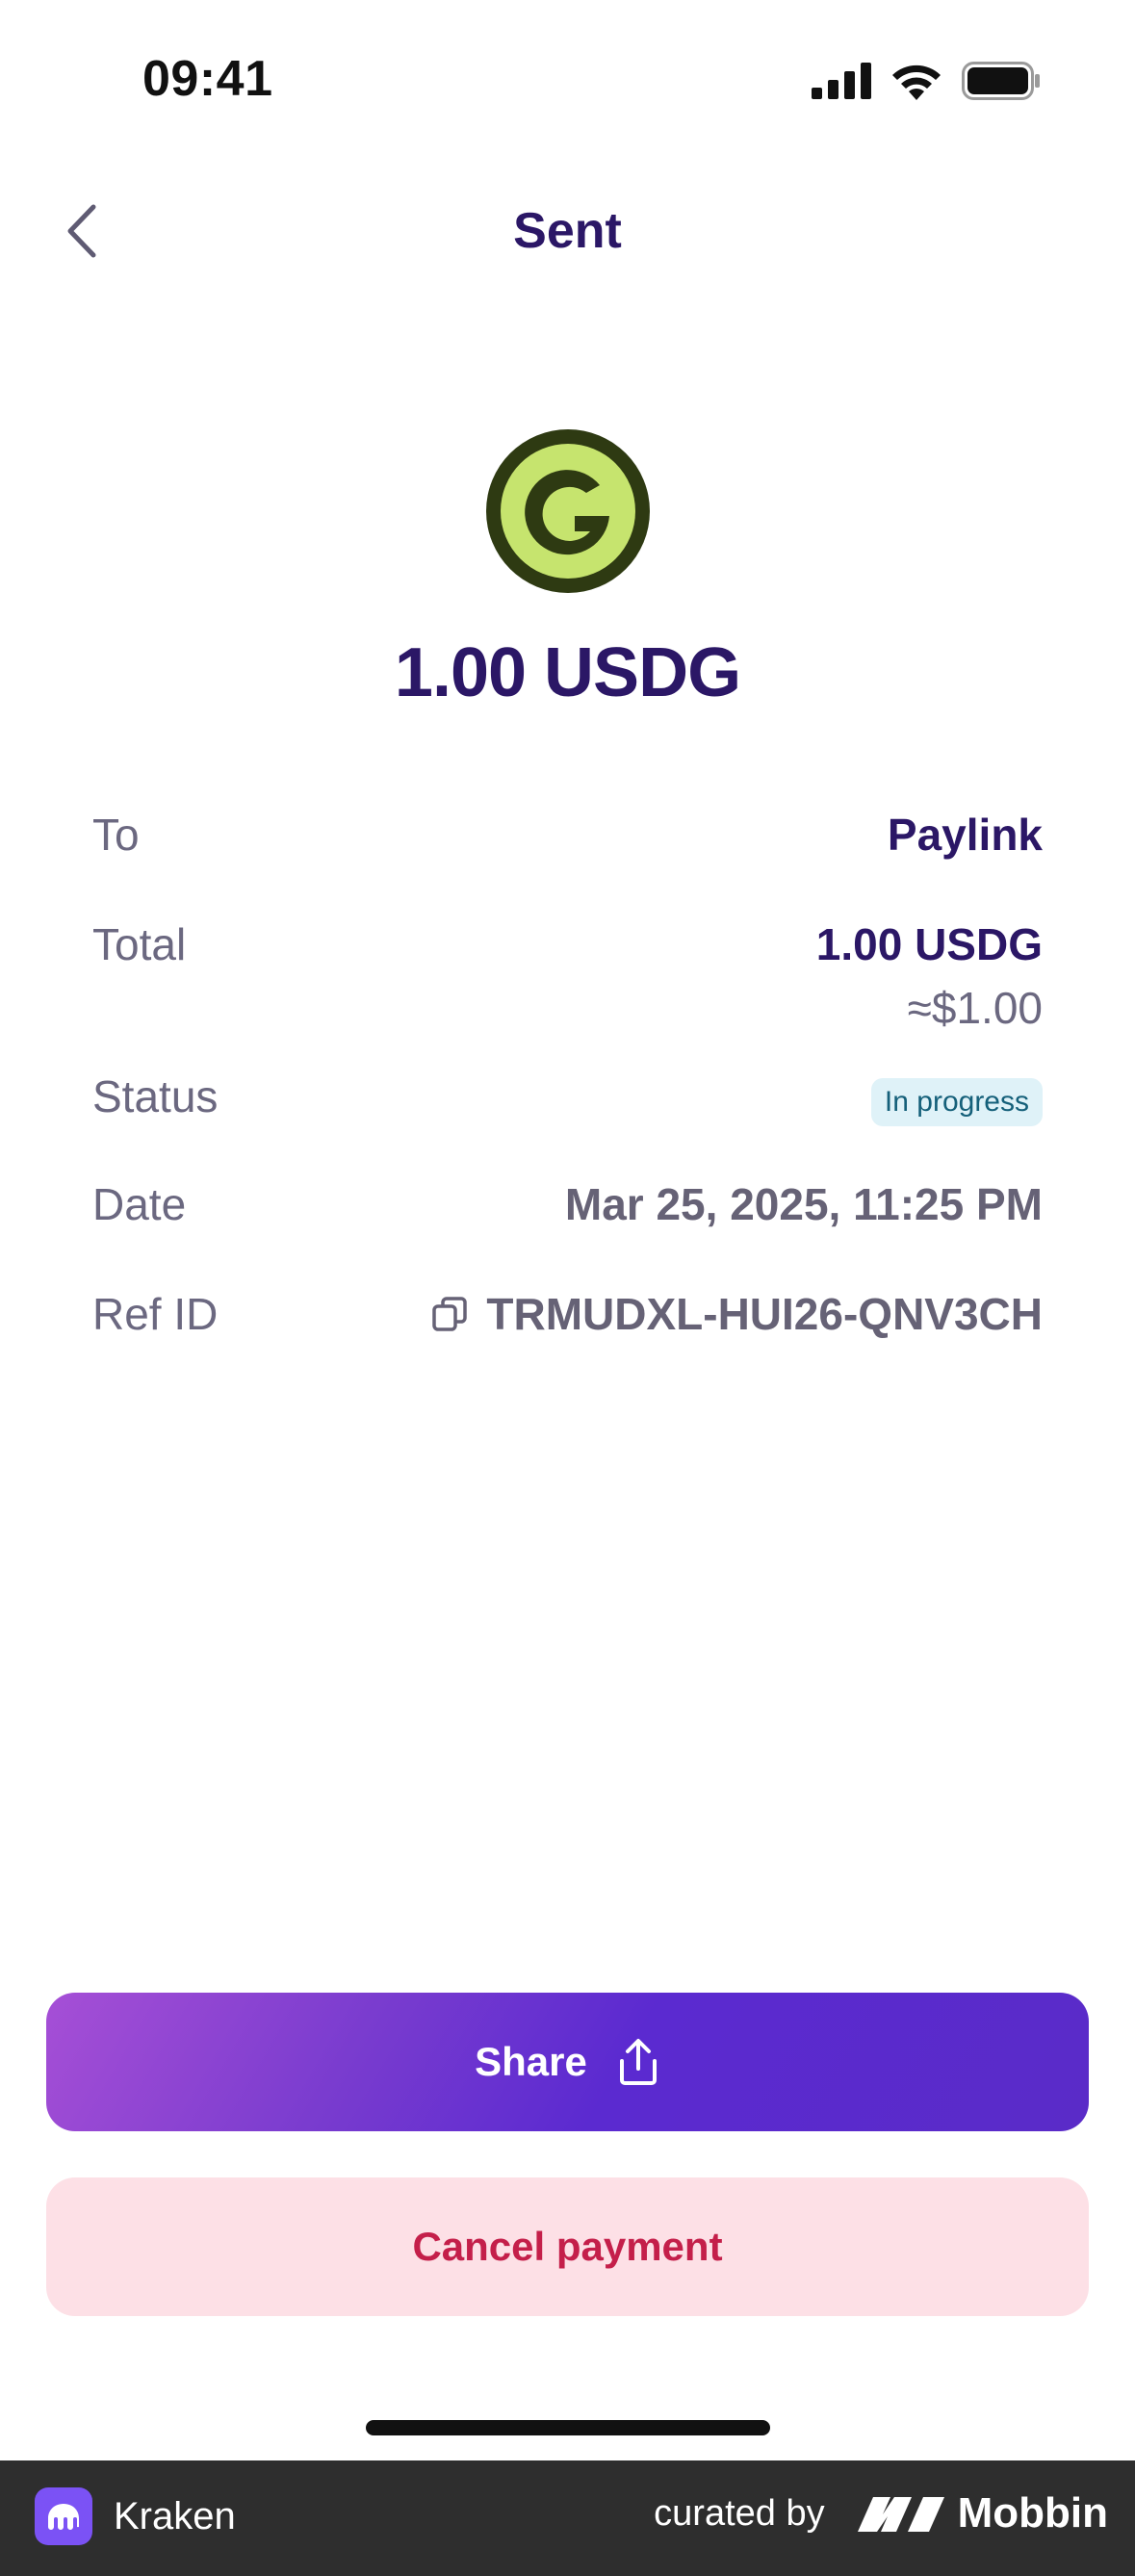 The image size is (1135, 2576). I want to click on usdg-logo, so click(568, 511).